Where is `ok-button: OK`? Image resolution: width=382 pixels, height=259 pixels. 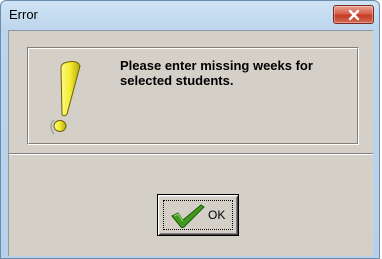
ok-button: OK is located at coordinates (198, 215).